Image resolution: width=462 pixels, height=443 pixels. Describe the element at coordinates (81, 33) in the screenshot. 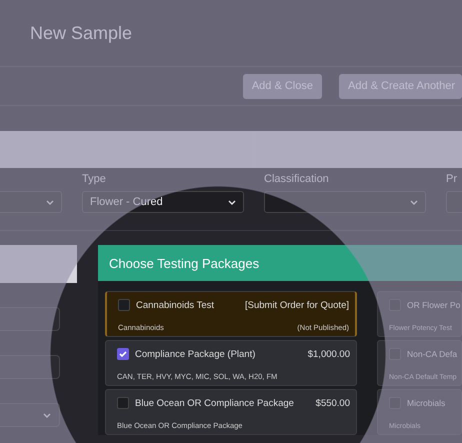

I see `page-title: New Sample` at that location.